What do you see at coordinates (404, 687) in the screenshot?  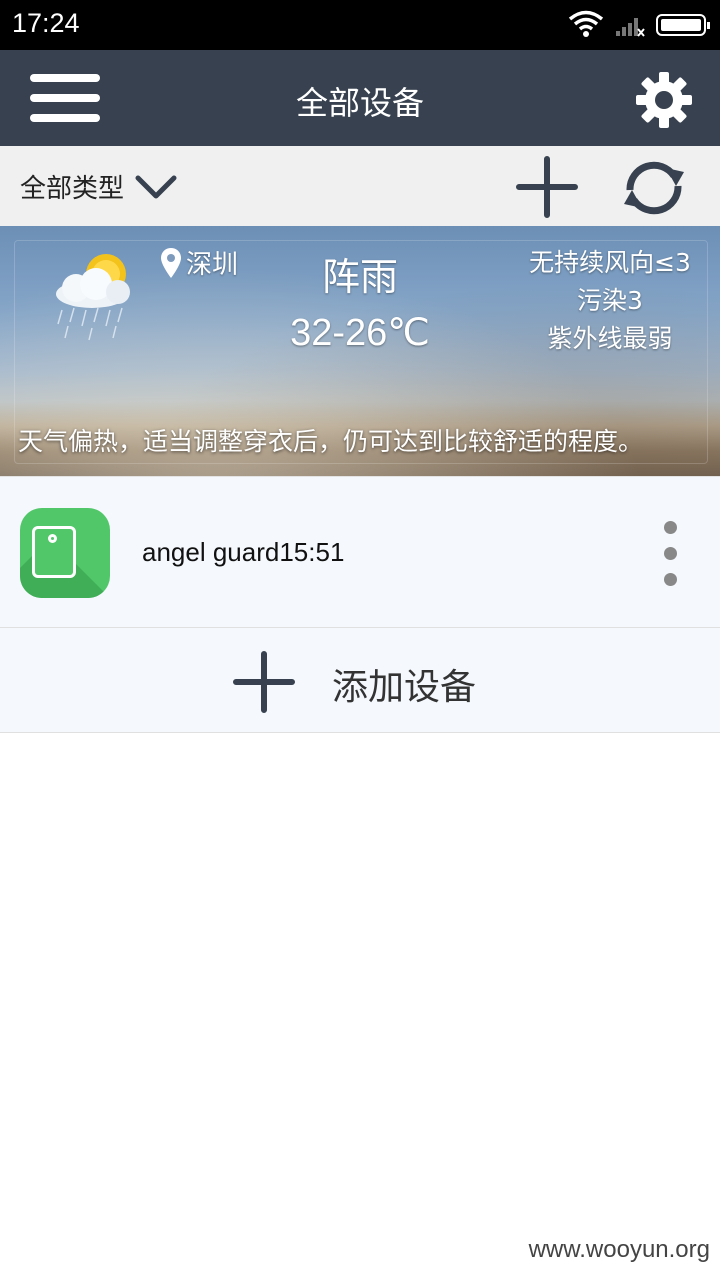 I see `add-device-label: 添加设备` at bounding box center [404, 687].